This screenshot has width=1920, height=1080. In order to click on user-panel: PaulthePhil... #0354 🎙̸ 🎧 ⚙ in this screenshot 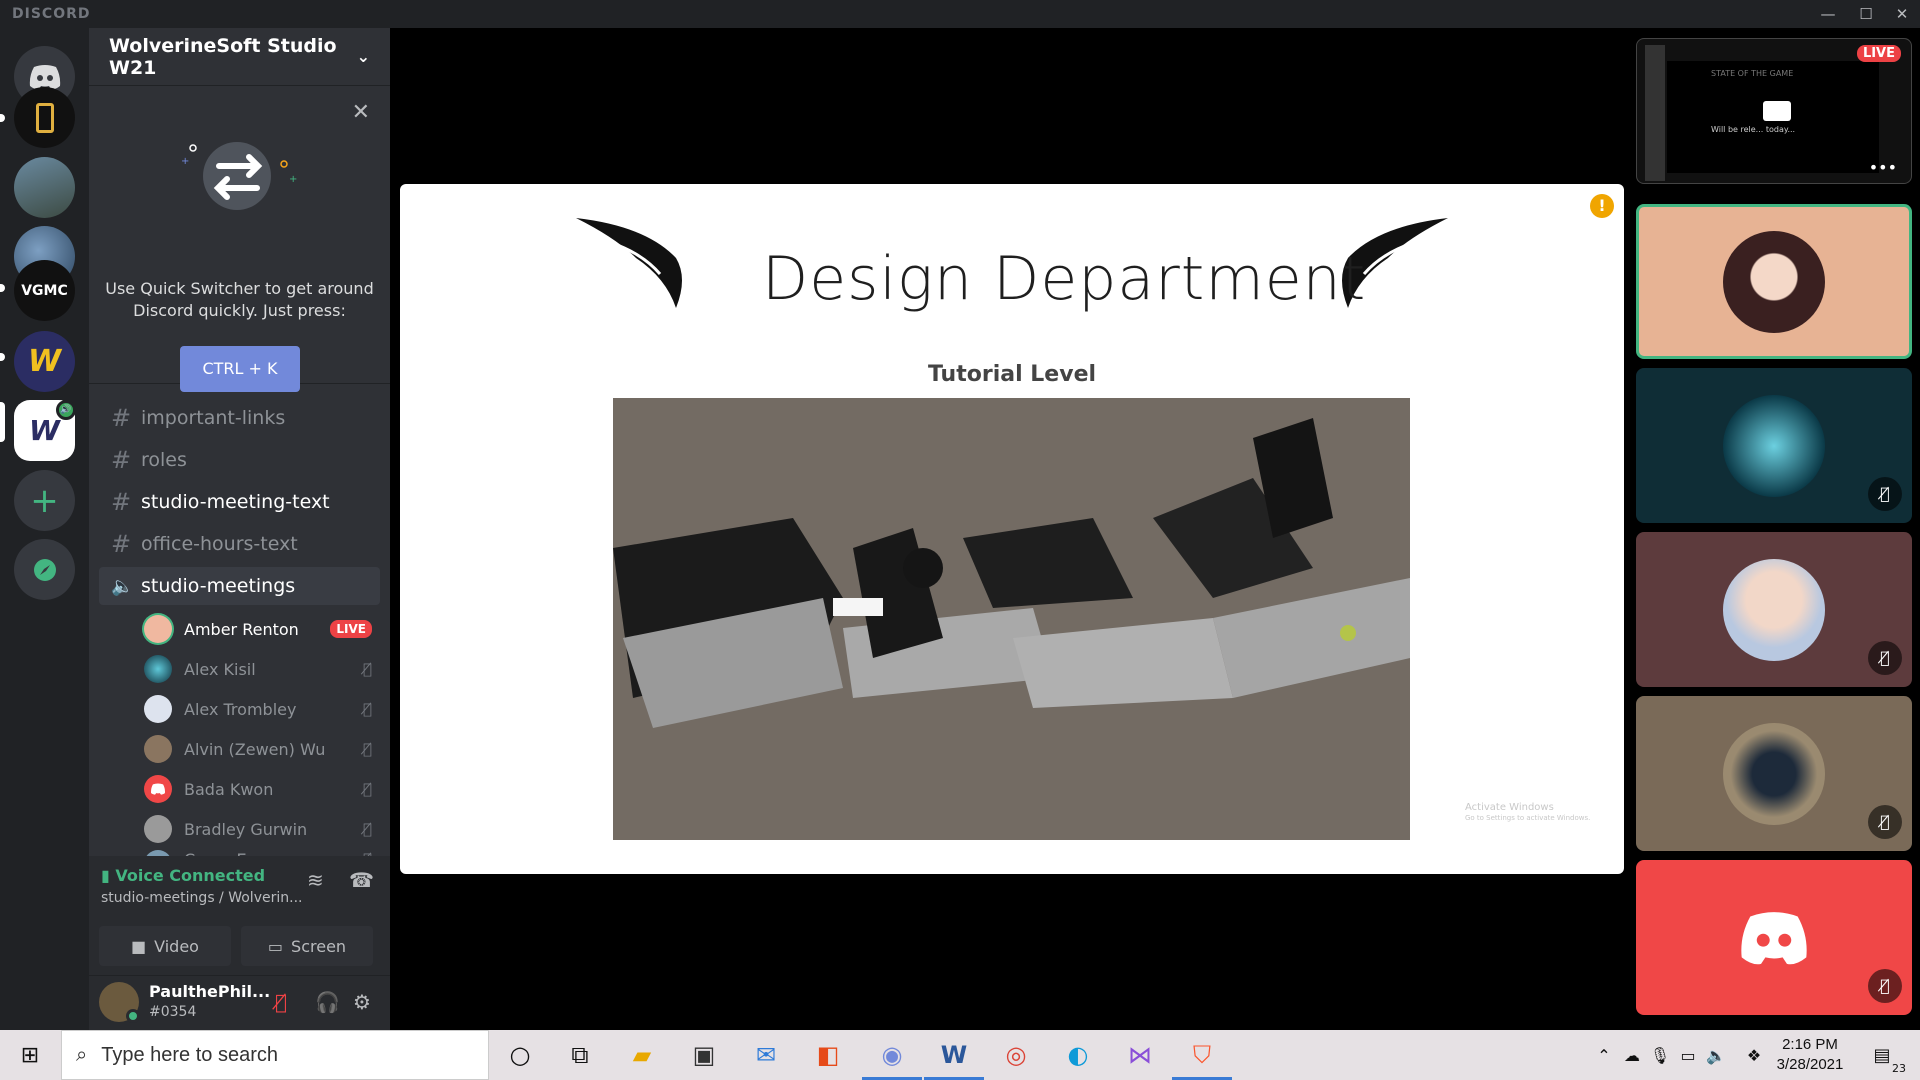, I will do `click(239, 1003)`.